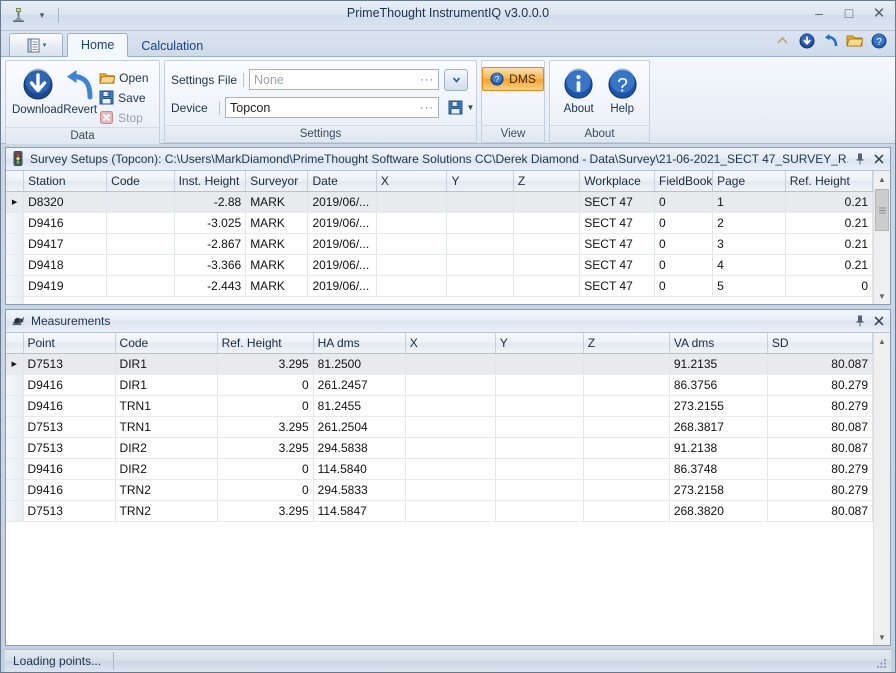 Image resolution: width=896 pixels, height=673 pixels. I want to click on table-row: D9416 TRN1 0 81.2455 273.2155 80.279, so click(439, 406).